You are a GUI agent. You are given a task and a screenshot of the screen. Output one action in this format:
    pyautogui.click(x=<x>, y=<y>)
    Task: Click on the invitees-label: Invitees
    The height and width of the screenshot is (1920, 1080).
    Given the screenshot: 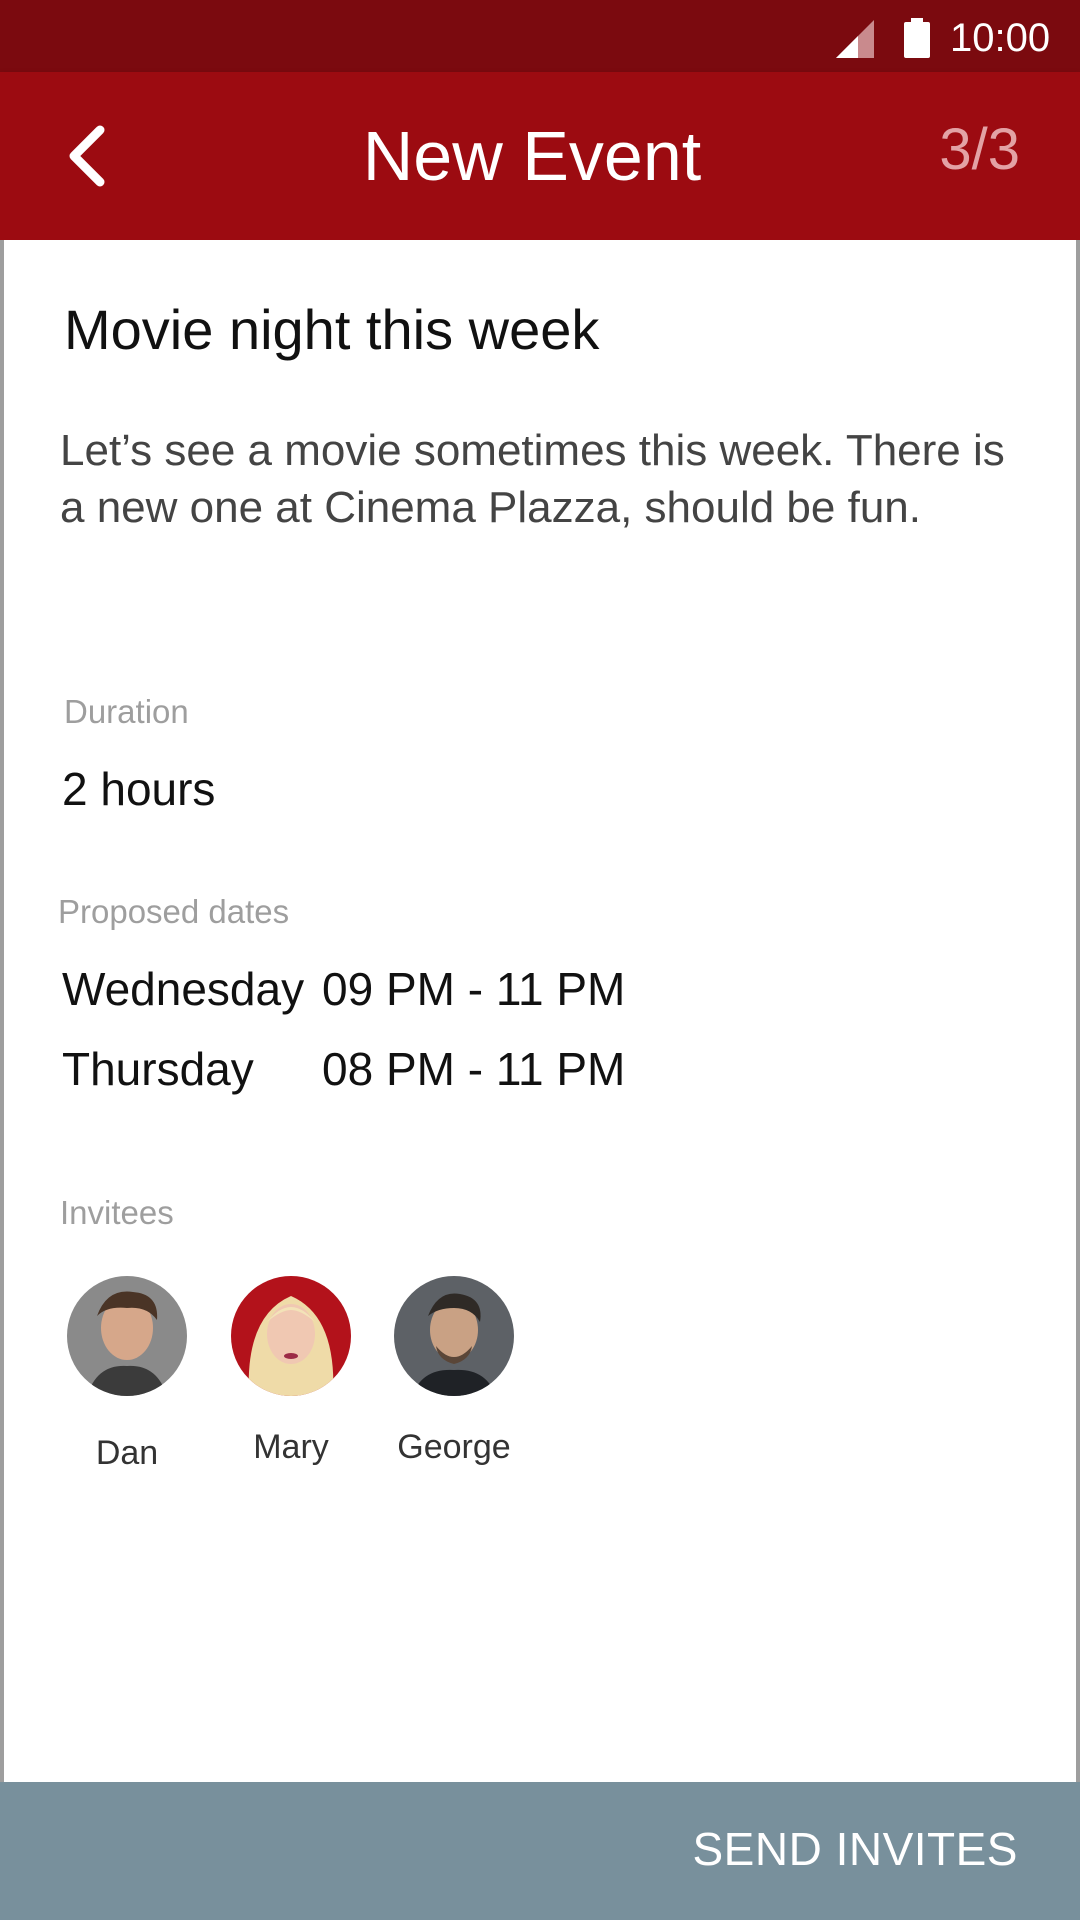 What is the action you would take?
    pyautogui.click(x=117, y=1212)
    